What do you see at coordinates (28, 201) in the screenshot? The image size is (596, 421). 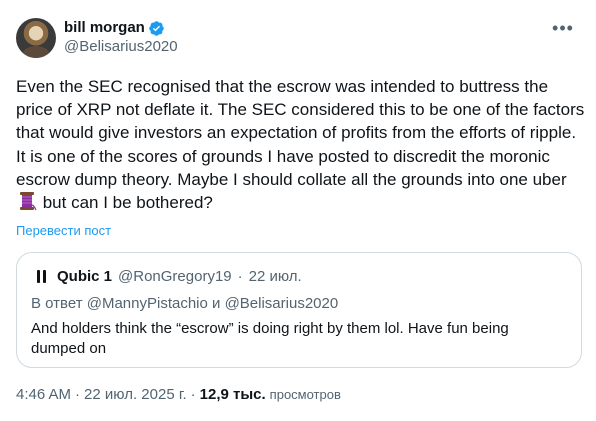 I see `thread-spool-emoji-icon` at bounding box center [28, 201].